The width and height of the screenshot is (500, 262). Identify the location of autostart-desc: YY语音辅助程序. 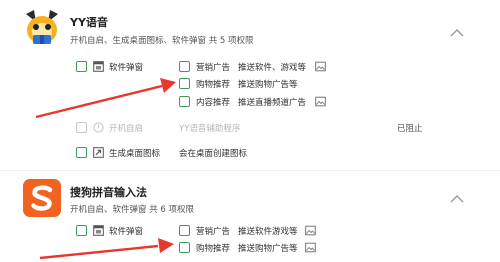
(210, 129).